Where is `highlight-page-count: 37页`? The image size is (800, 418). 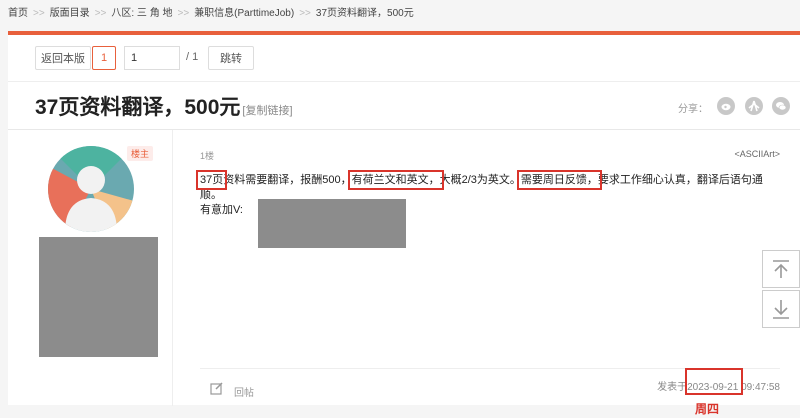 highlight-page-count: 37页 is located at coordinates (211, 180).